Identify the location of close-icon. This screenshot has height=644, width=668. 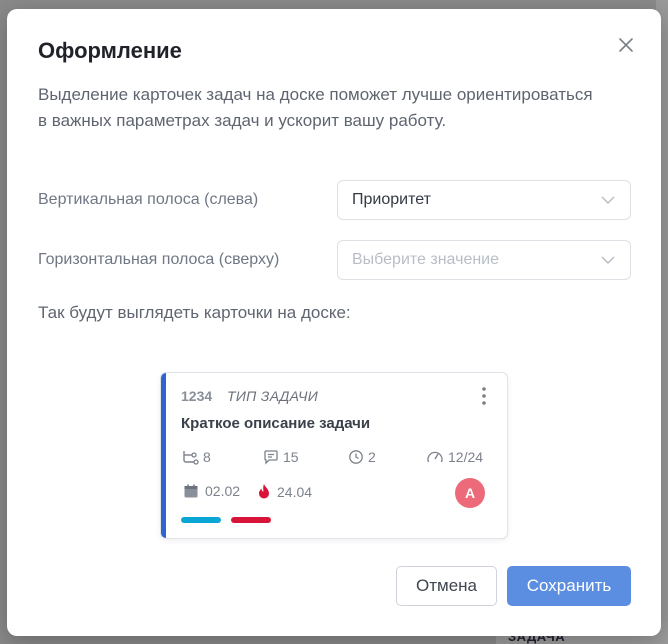
(626, 45).